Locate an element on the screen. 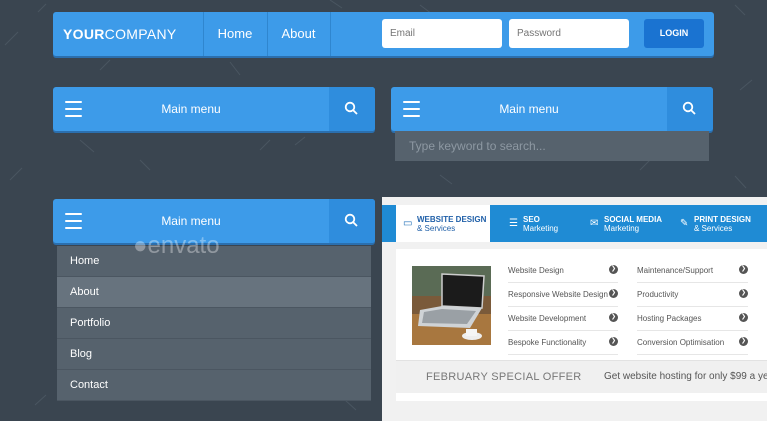 This screenshot has height=421, width=767. top-navbar: YOURCOMPANY Home About LOGIN is located at coordinates (383, 34).